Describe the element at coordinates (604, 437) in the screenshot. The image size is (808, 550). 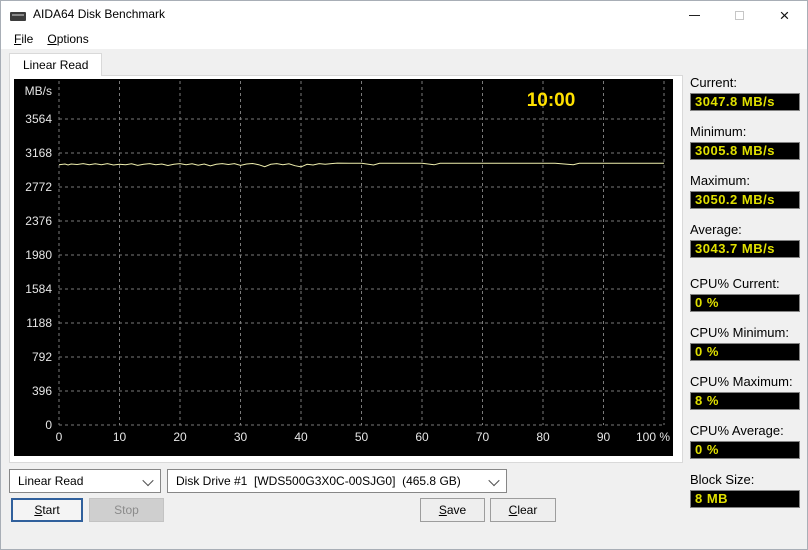
I see `svg-text: 90` at that location.